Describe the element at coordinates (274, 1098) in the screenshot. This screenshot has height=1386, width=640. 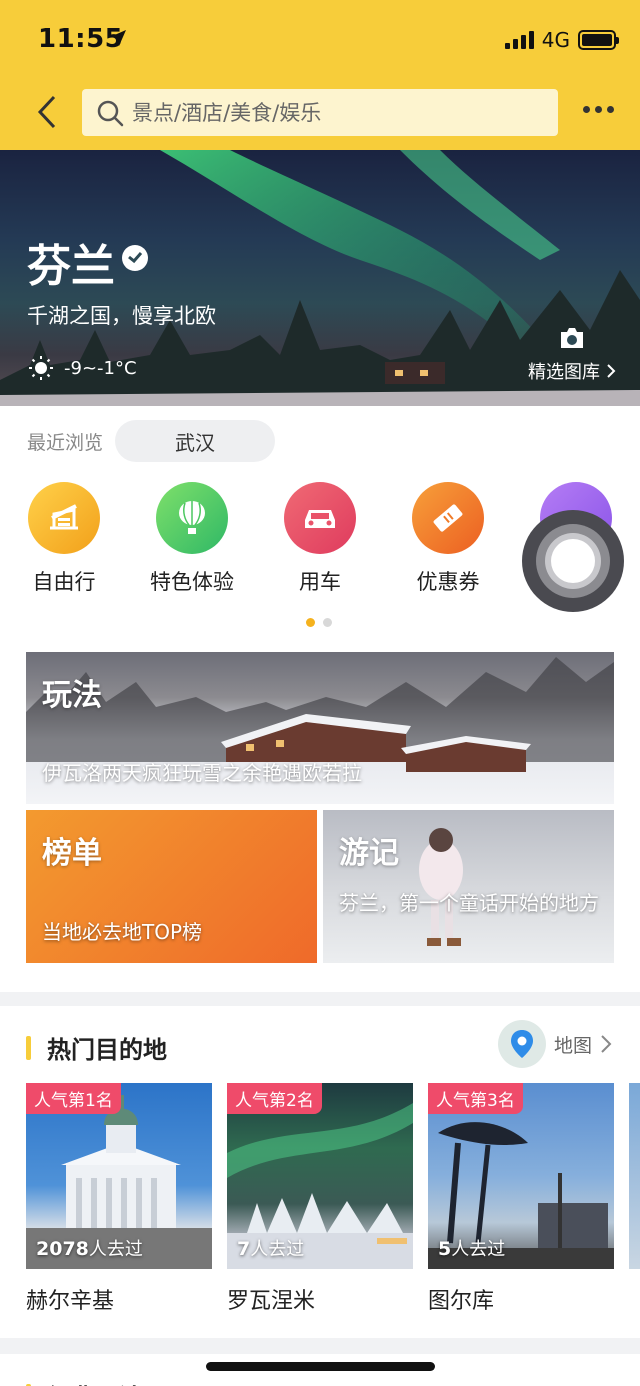
I see `rank-badge: 人气第2名` at that location.